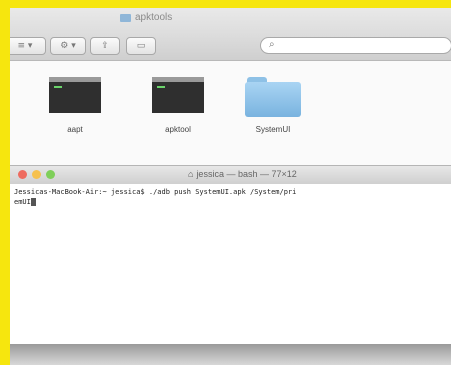 The height and width of the screenshot is (365, 451). I want to click on home-icon: ⌂, so click(191, 174).